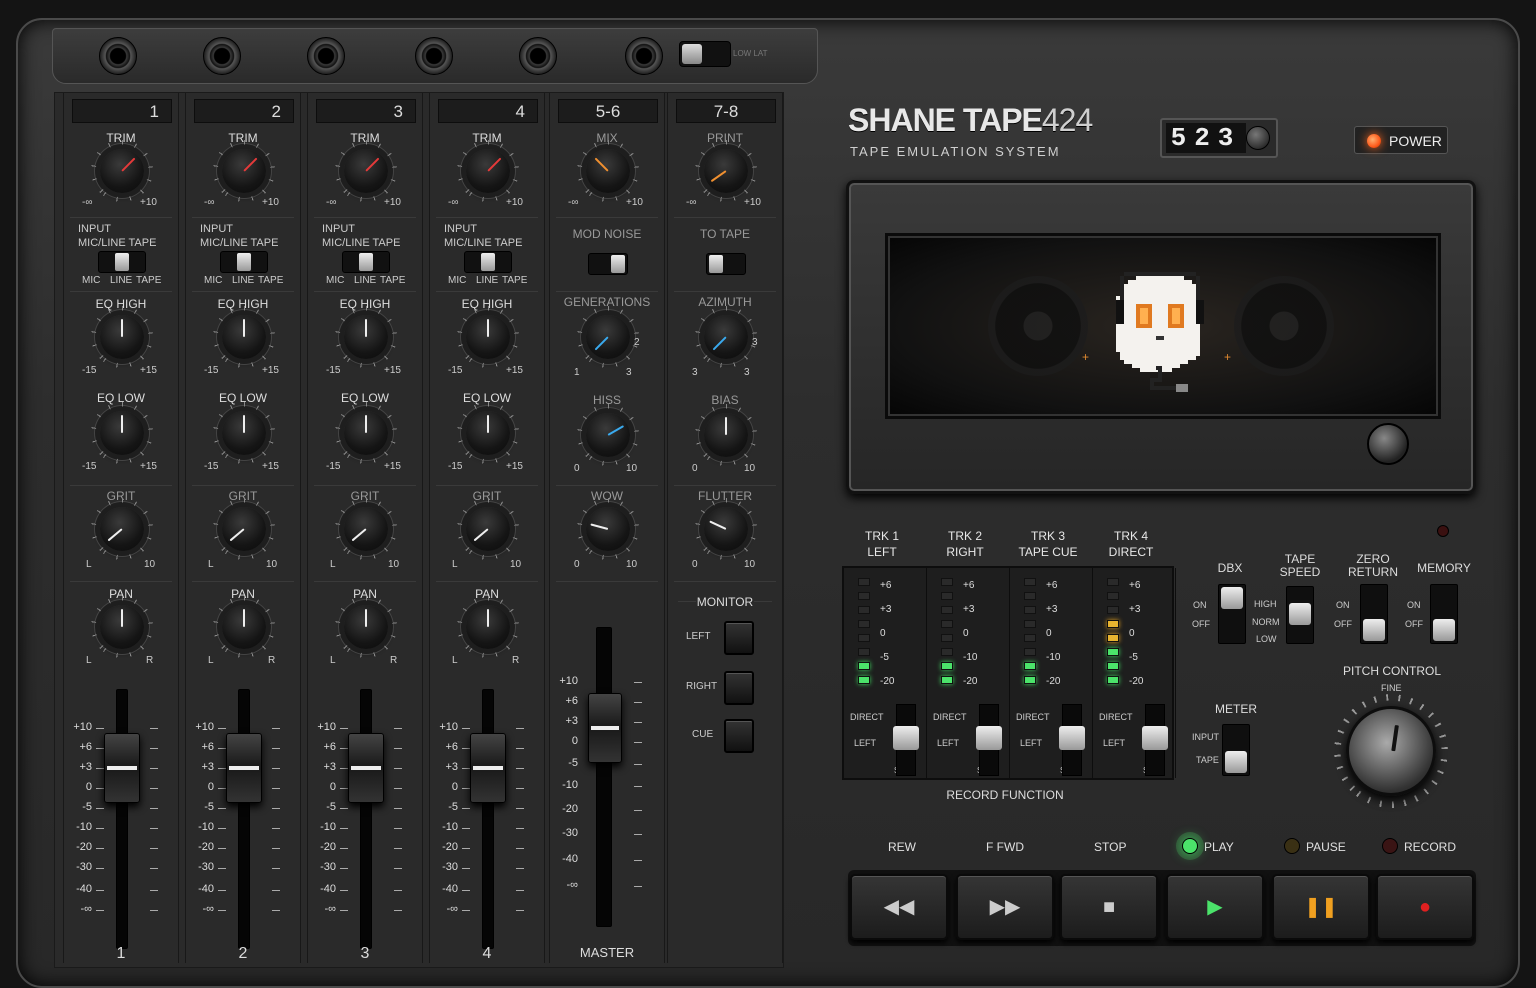 The height and width of the screenshot is (988, 1536). What do you see at coordinates (84, 867) in the screenshot?
I see `fader-scale-label: -30` at bounding box center [84, 867].